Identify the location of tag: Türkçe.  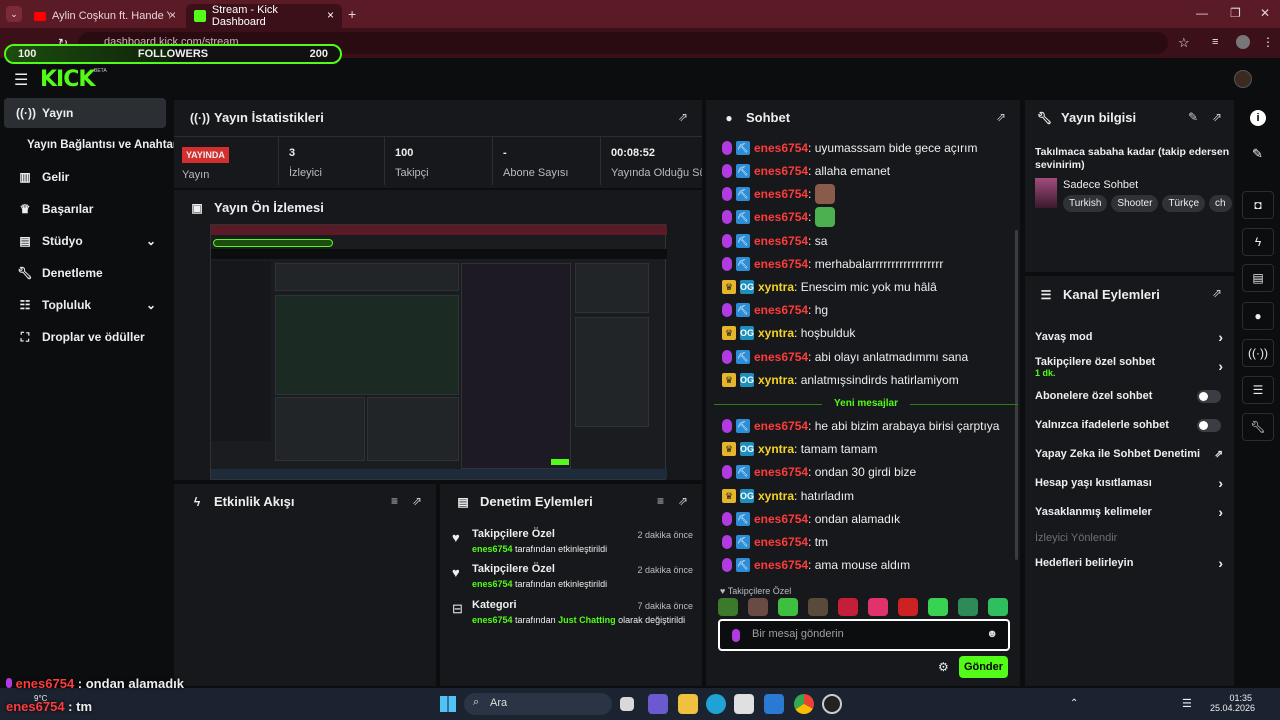
(1184, 203).